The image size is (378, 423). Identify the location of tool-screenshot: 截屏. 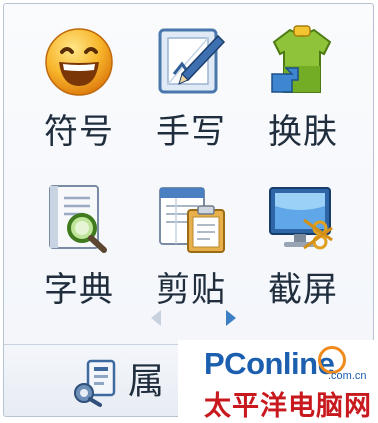
(303, 248).